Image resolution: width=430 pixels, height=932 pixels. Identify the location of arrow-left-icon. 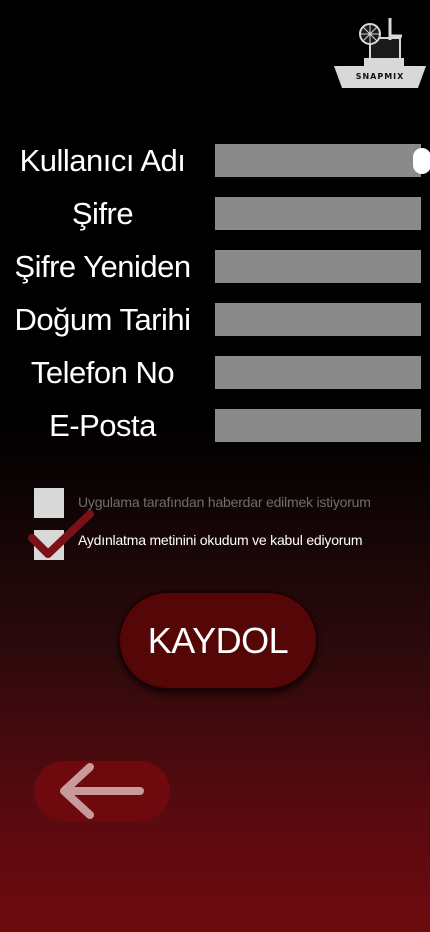
(102, 791).